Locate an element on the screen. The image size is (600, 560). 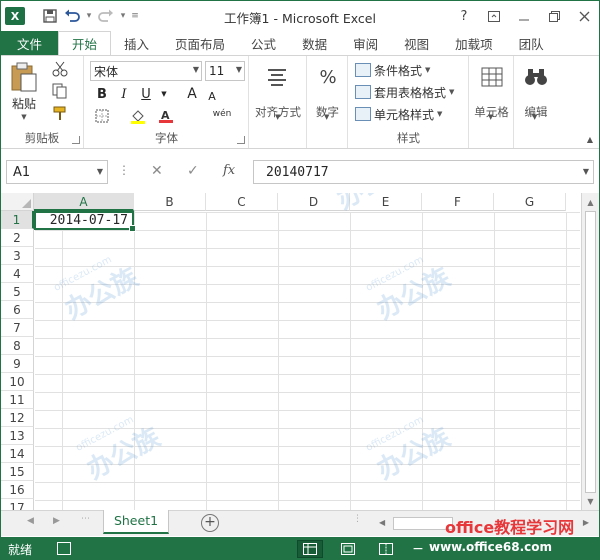
undo-dropdown-icon: ▾ is located at coordinates (89, 16).